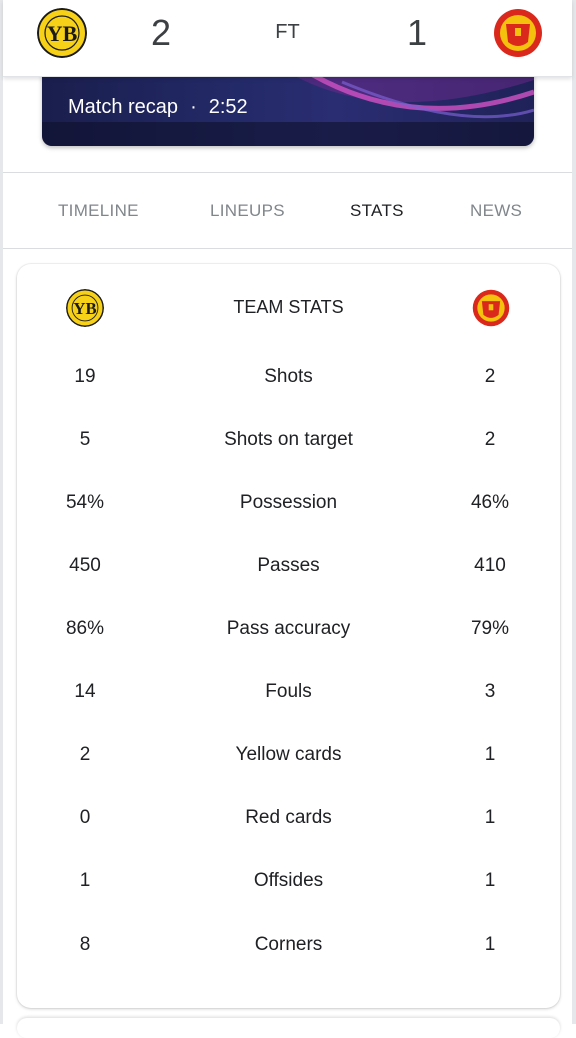  Describe the element at coordinates (1, 512) in the screenshot. I see `frame-left-border` at that location.